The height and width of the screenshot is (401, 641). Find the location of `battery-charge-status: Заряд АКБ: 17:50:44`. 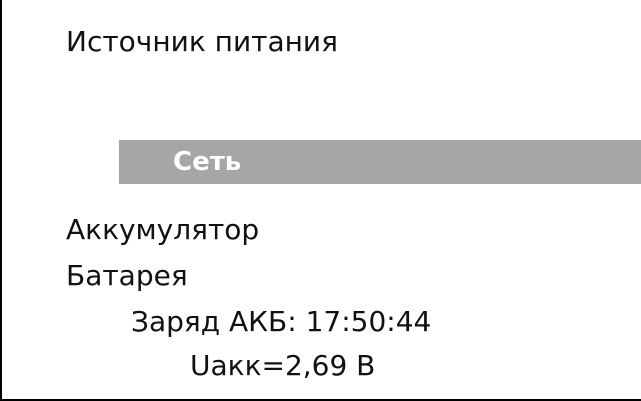

battery-charge-status: Заряд АКБ: 17:50:44 is located at coordinates (281, 321).